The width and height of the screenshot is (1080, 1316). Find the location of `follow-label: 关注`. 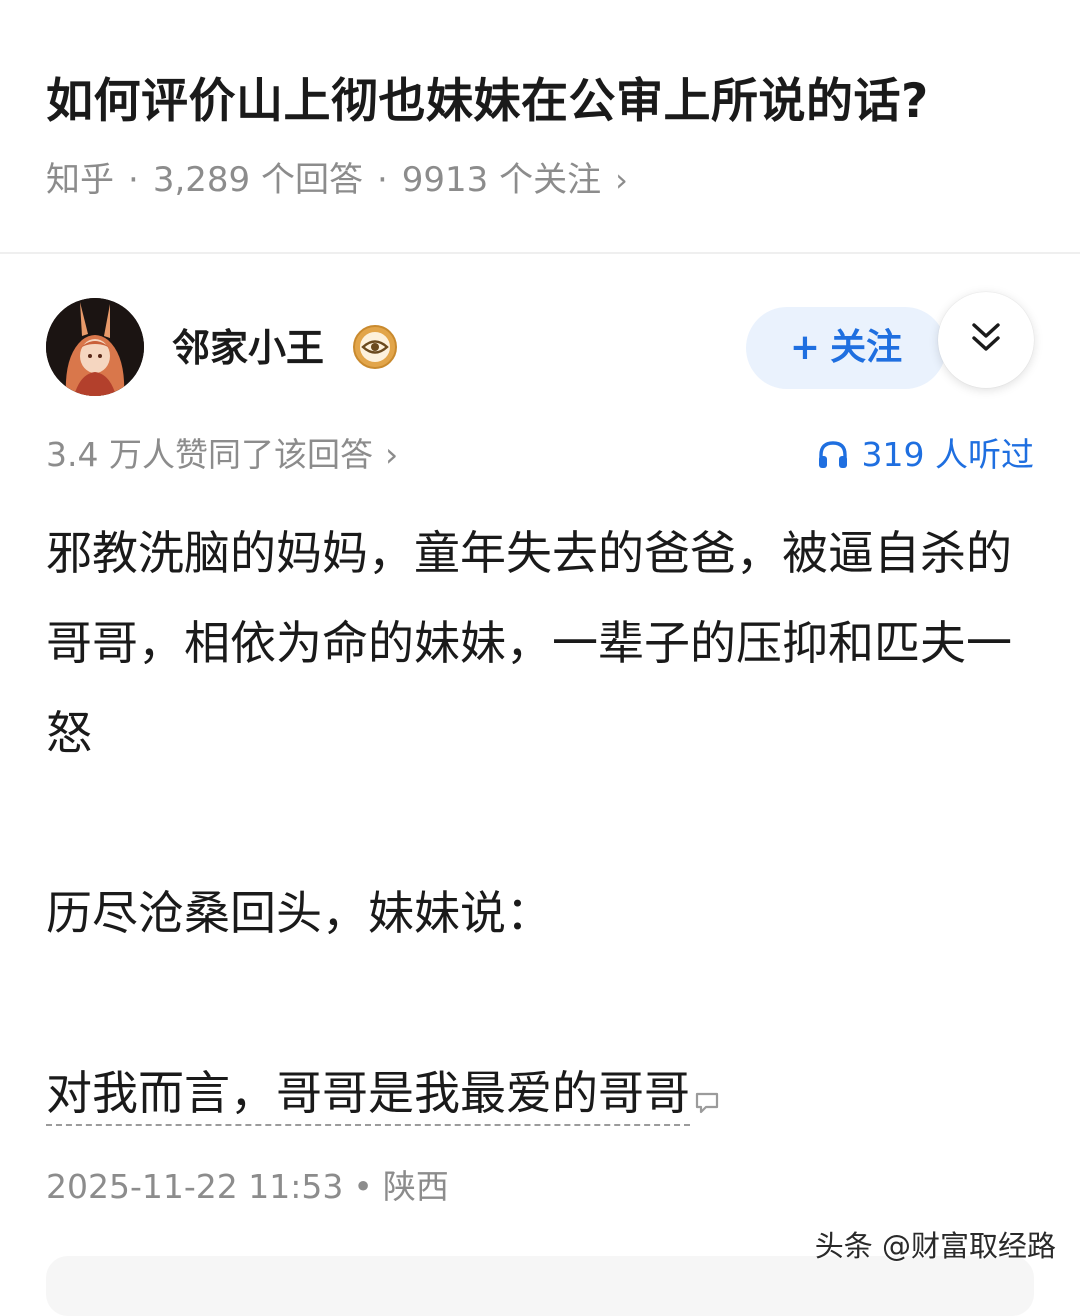

follow-label: 关注 is located at coordinates (866, 347).